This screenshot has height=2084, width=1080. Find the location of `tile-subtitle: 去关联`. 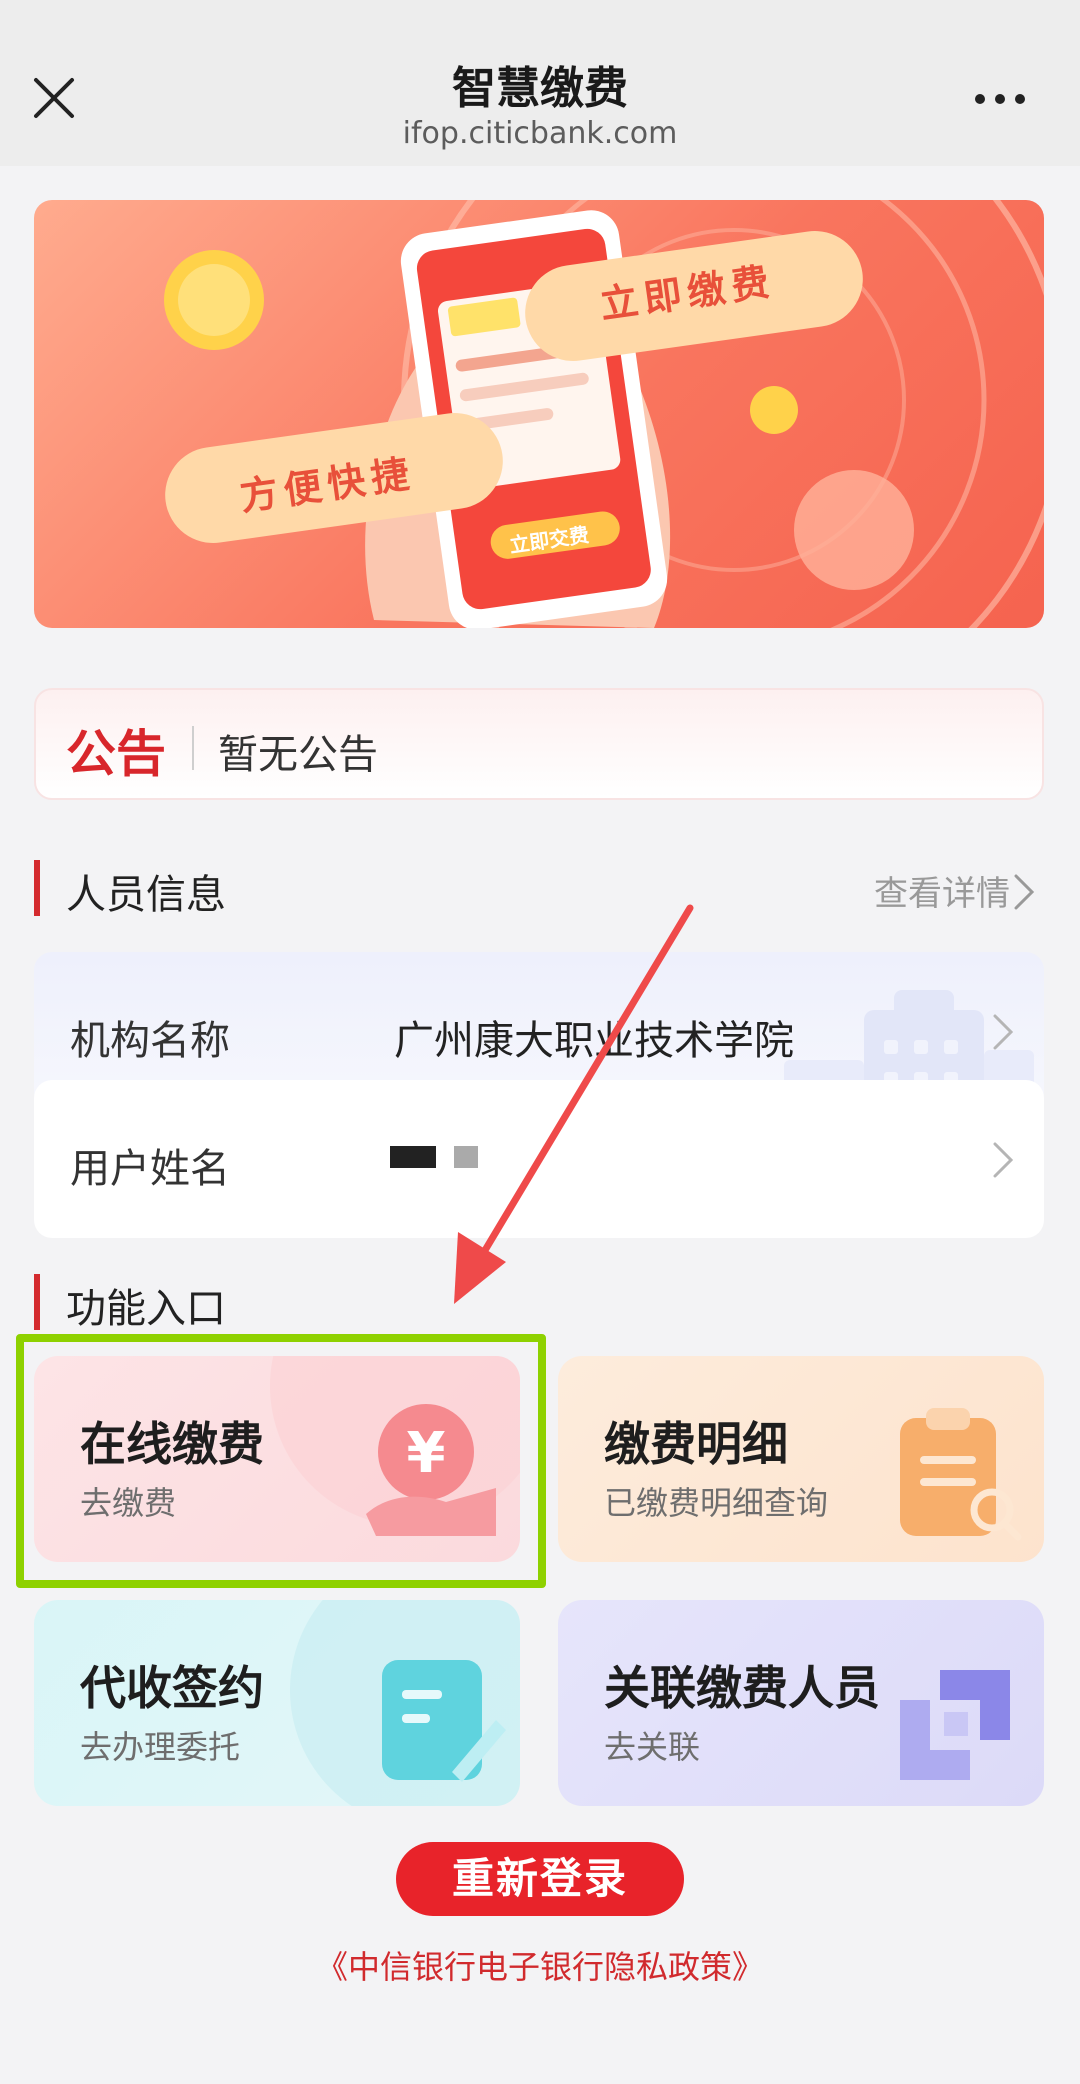

tile-subtitle: 去关联 is located at coordinates (652, 1747).